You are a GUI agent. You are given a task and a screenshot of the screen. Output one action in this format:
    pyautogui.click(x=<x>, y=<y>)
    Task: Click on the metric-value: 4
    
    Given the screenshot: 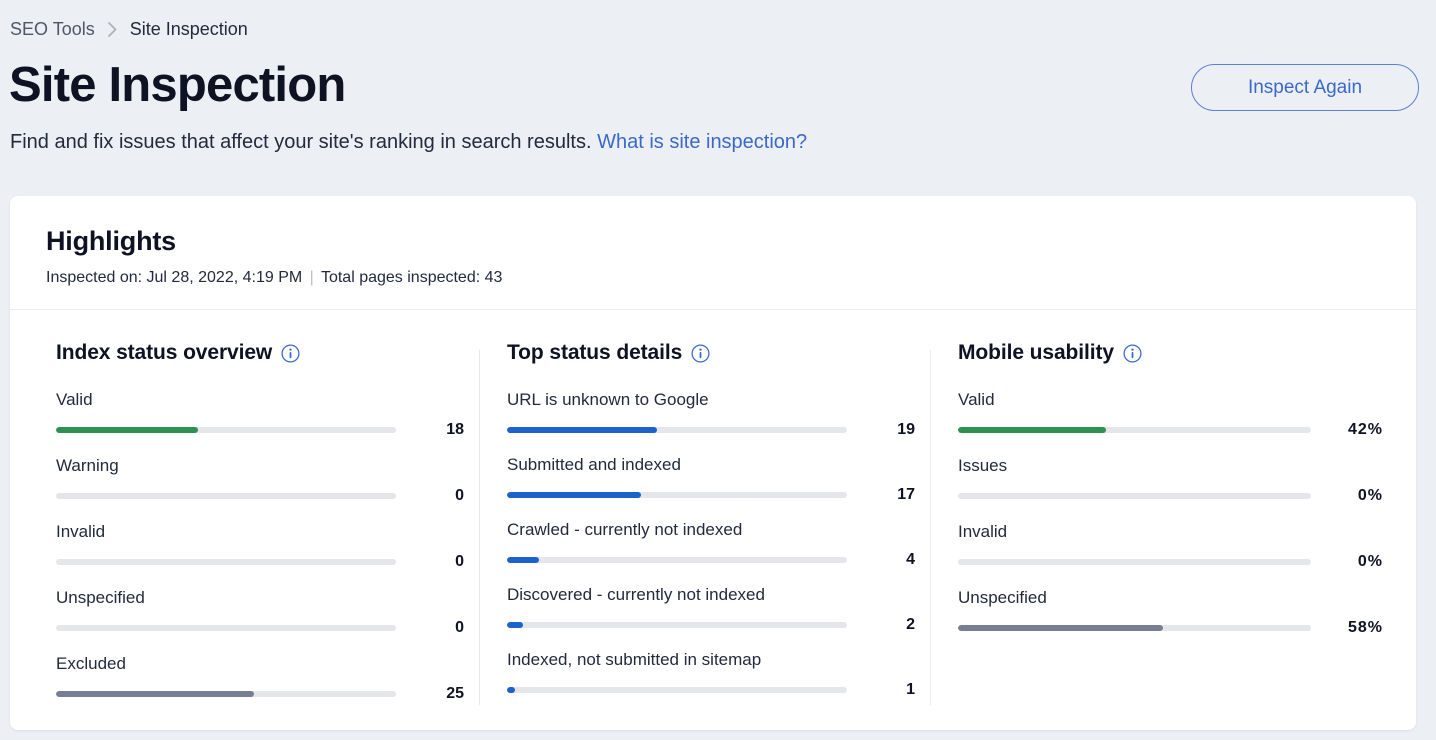 What is the action you would take?
    pyautogui.click(x=910, y=559)
    